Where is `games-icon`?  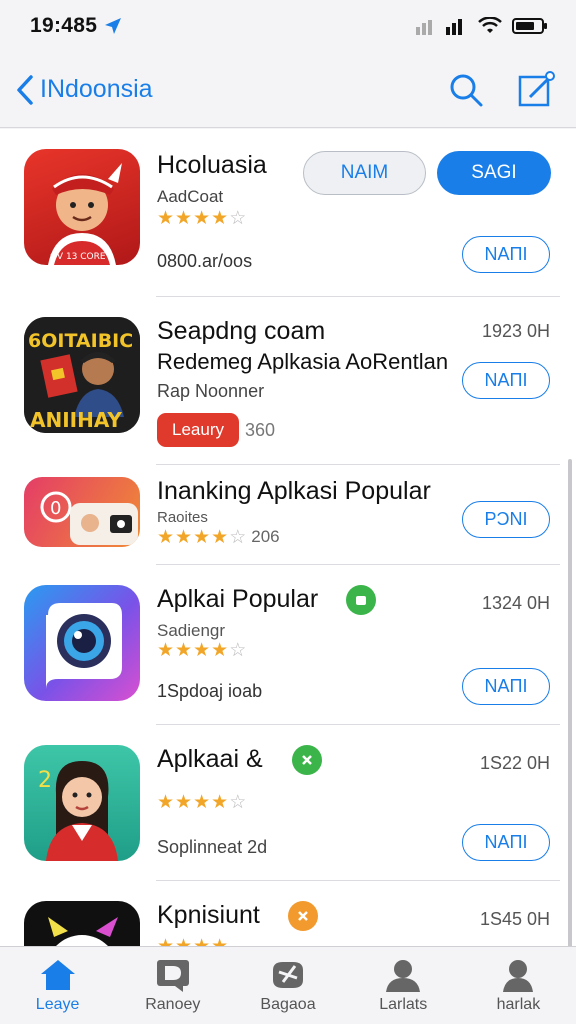
games-icon is located at coordinates (288, 974).